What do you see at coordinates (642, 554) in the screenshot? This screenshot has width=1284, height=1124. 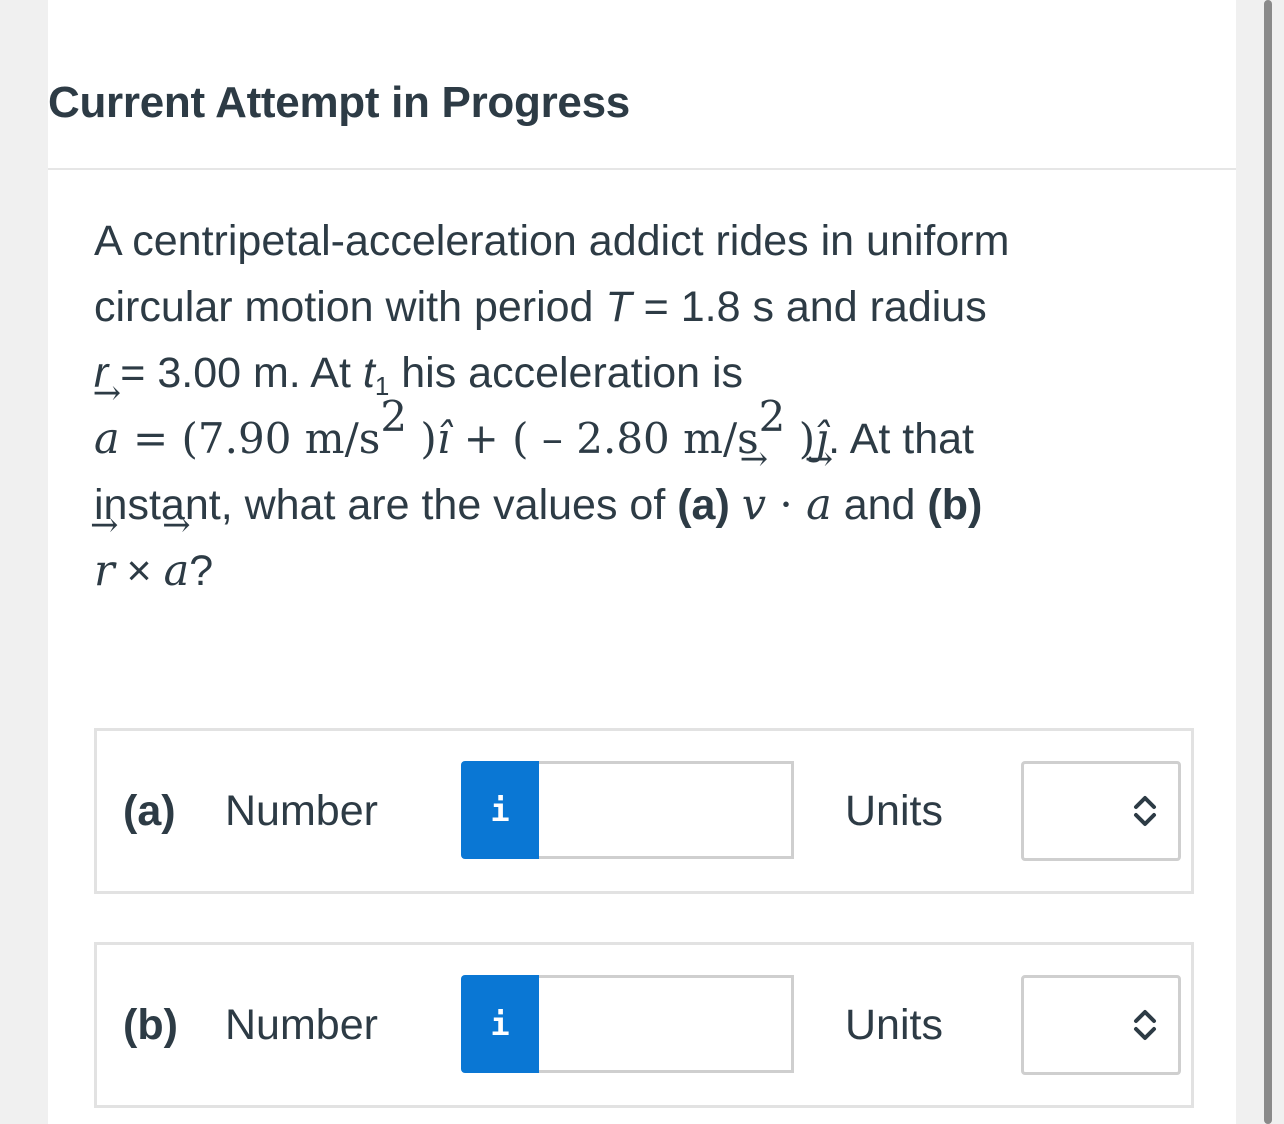 I see `question-line-6: → r × → a?` at bounding box center [642, 554].